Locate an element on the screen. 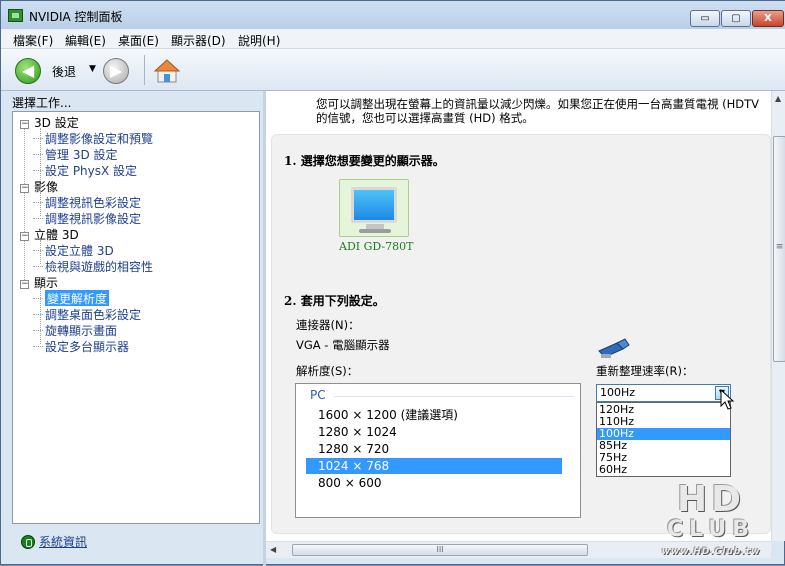 The height and width of the screenshot is (566, 785). page-description-line: 的信號，您也可以選擇高畫質 (HD) 格式。 is located at coordinates (425, 118).